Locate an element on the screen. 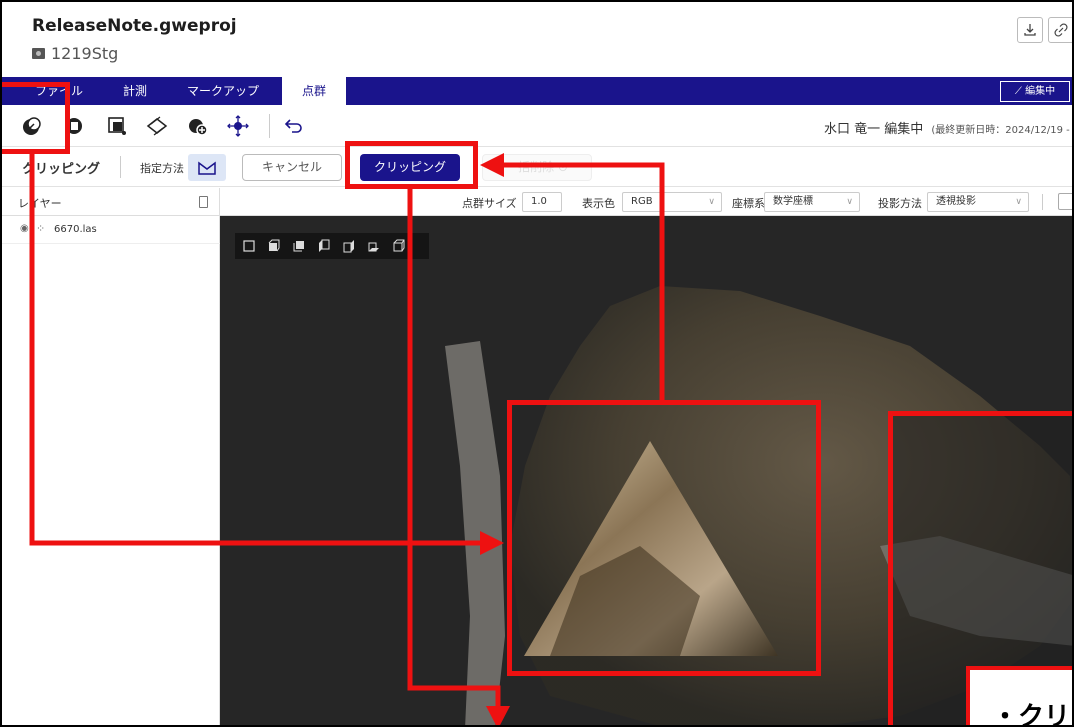 The height and width of the screenshot is (727, 1074). bulk-delete-button: 一括削除 ⊙ is located at coordinates (537, 167).